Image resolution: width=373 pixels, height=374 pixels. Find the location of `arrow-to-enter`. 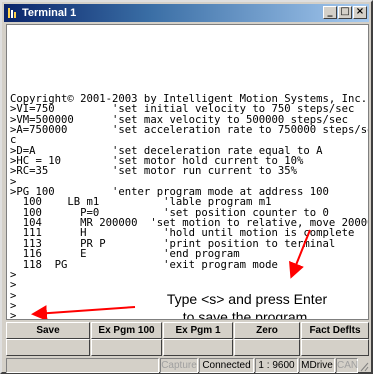

arrow-to-enter is located at coordinates (300, 254).